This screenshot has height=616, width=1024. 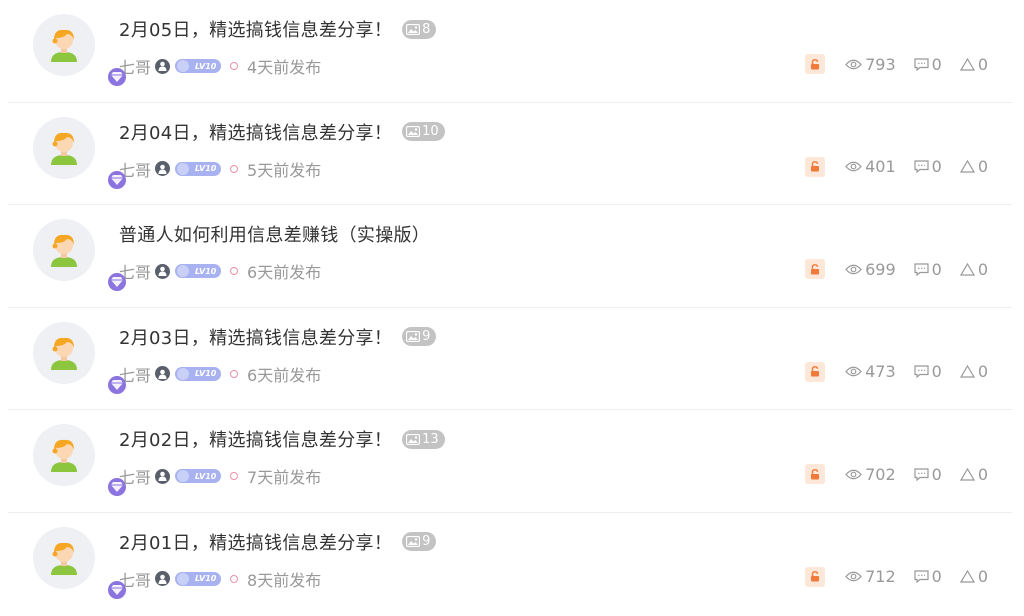 What do you see at coordinates (255, 337) in the screenshot?
I see `post-title: 2月03日，精选搞钱信息差分享！` at bounding box center [255, 337].